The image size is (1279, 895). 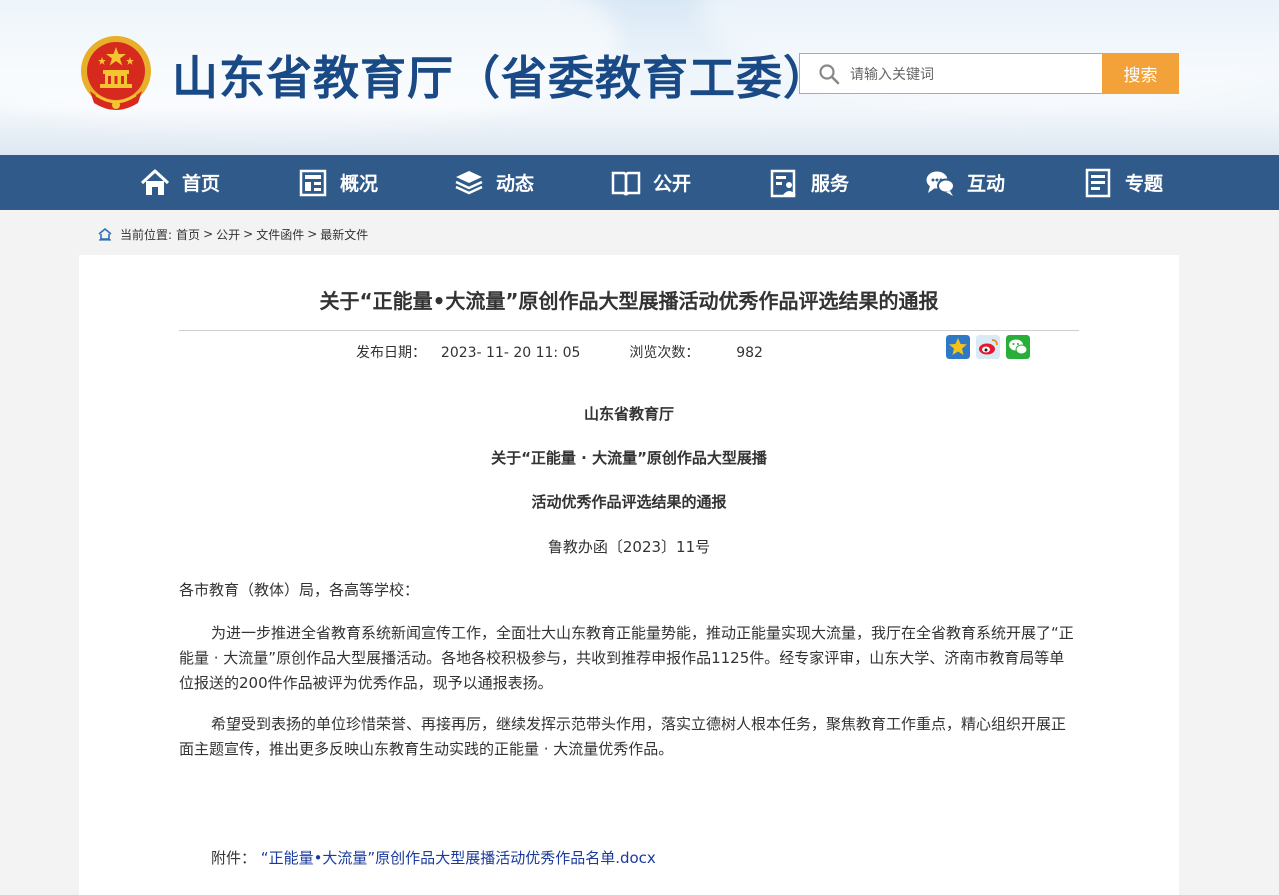 I want to click on search-icon, so click(x=829, y=74).